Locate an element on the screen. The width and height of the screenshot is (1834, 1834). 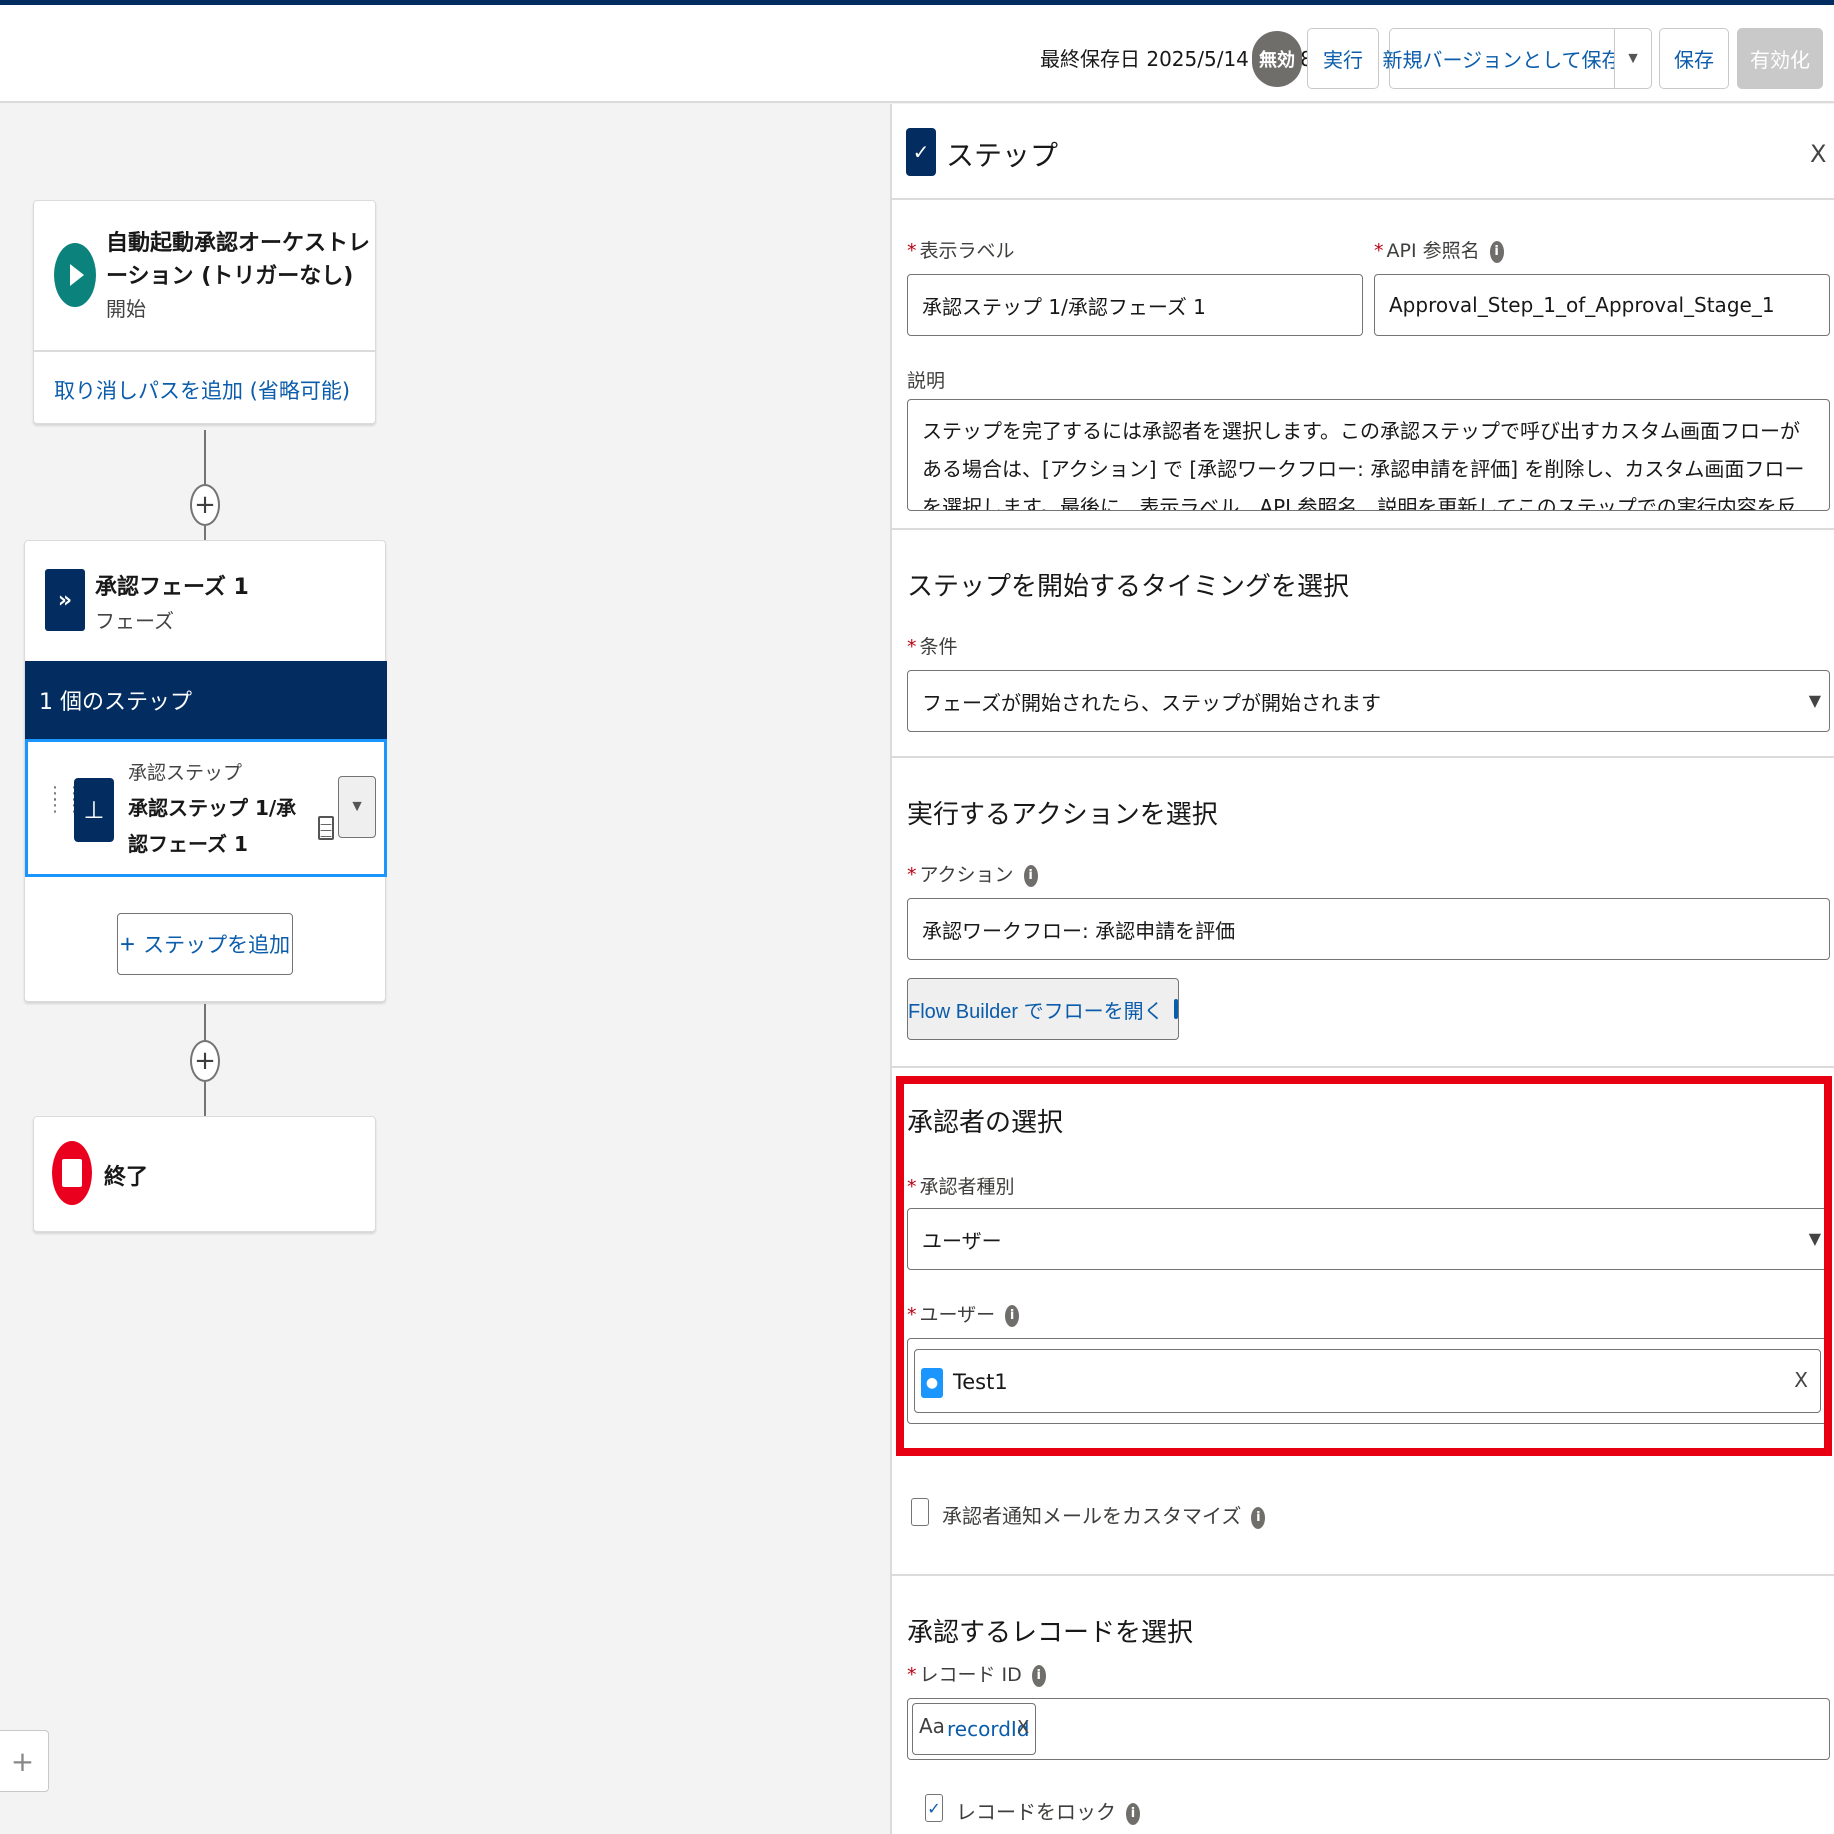
add-step-button: + ステップを追加 is located at coordinates (205, 944).